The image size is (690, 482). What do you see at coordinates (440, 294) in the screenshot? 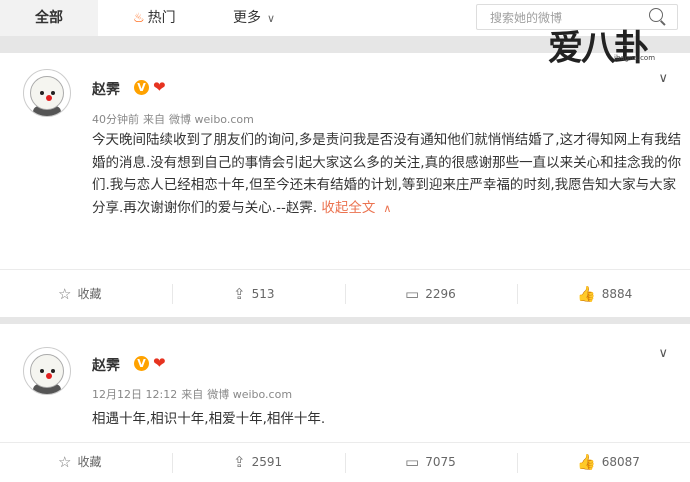
I see `comment-count: 2296` at bounding box center [440, 294].